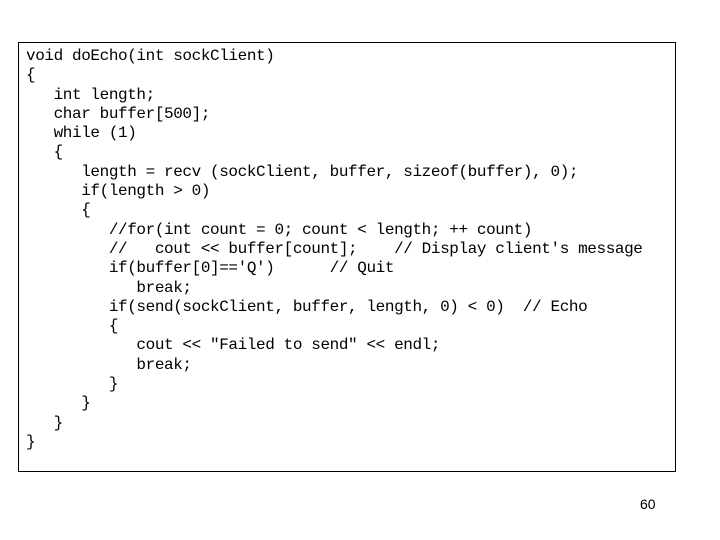  Describe the element at coordinates (81, 133) in the screenshot. I see `code-line: while (1)` at that location.